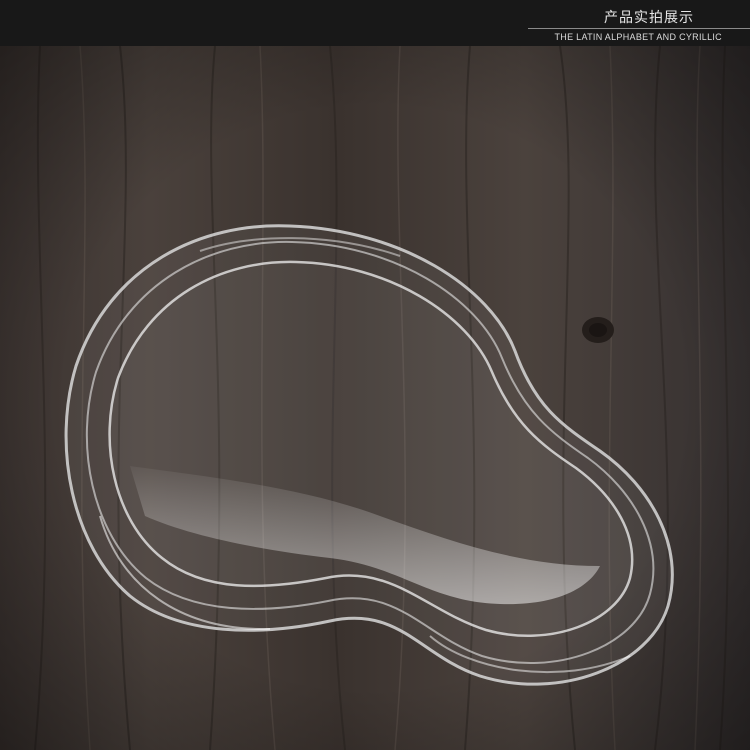 Image resolution: width=750 pixels, height=750 pixels. What do you see at coordinates (639, 28) in the screenshot?
I see `banner-divider` at bounding box center [639, 28].